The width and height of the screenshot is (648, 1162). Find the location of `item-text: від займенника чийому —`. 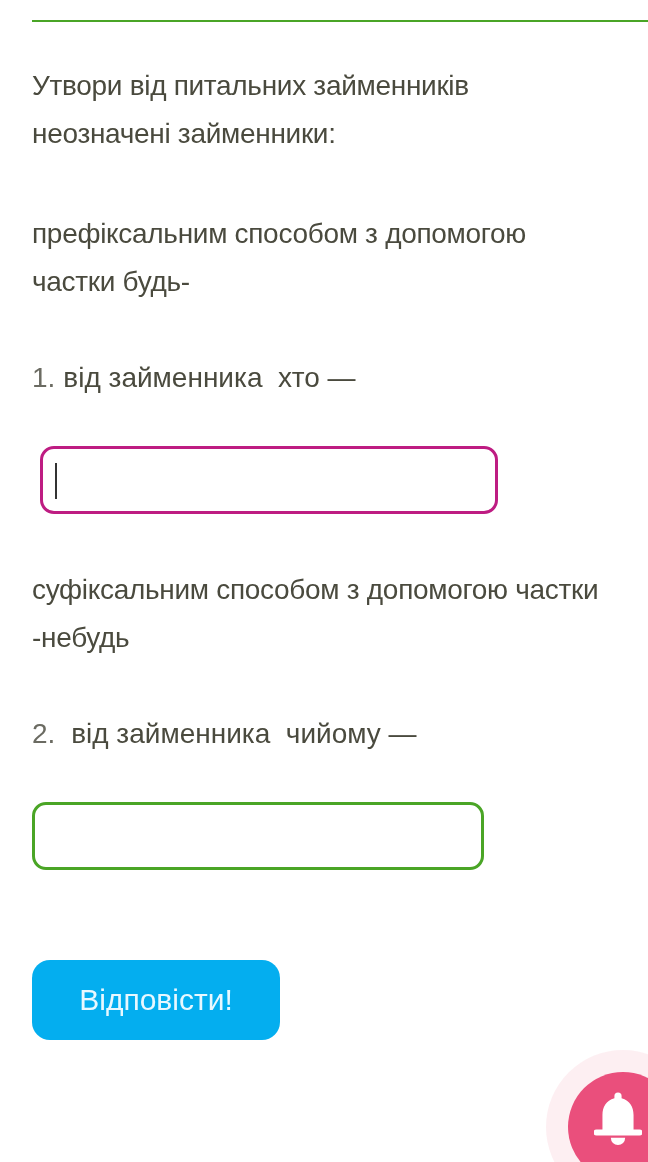

item-text: від займенника чийому — is located at coordinates (243, 733).